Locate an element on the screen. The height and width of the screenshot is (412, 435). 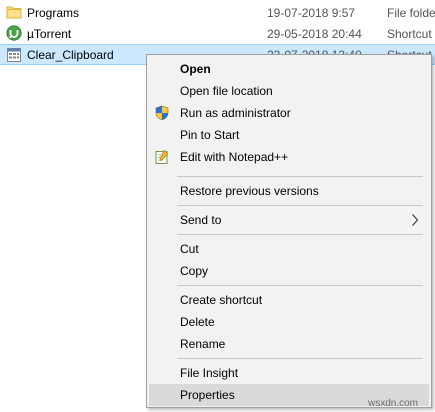
menu-item-open: Open is located at coordinates (289, 69).